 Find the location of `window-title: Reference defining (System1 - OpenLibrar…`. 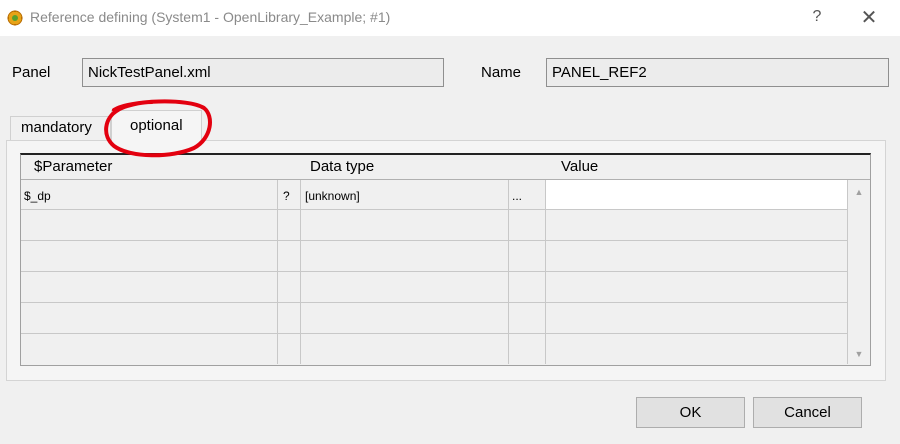

window-title: Reference defining (System1 - OpenLibrar… is located at coordinates (210, 17).